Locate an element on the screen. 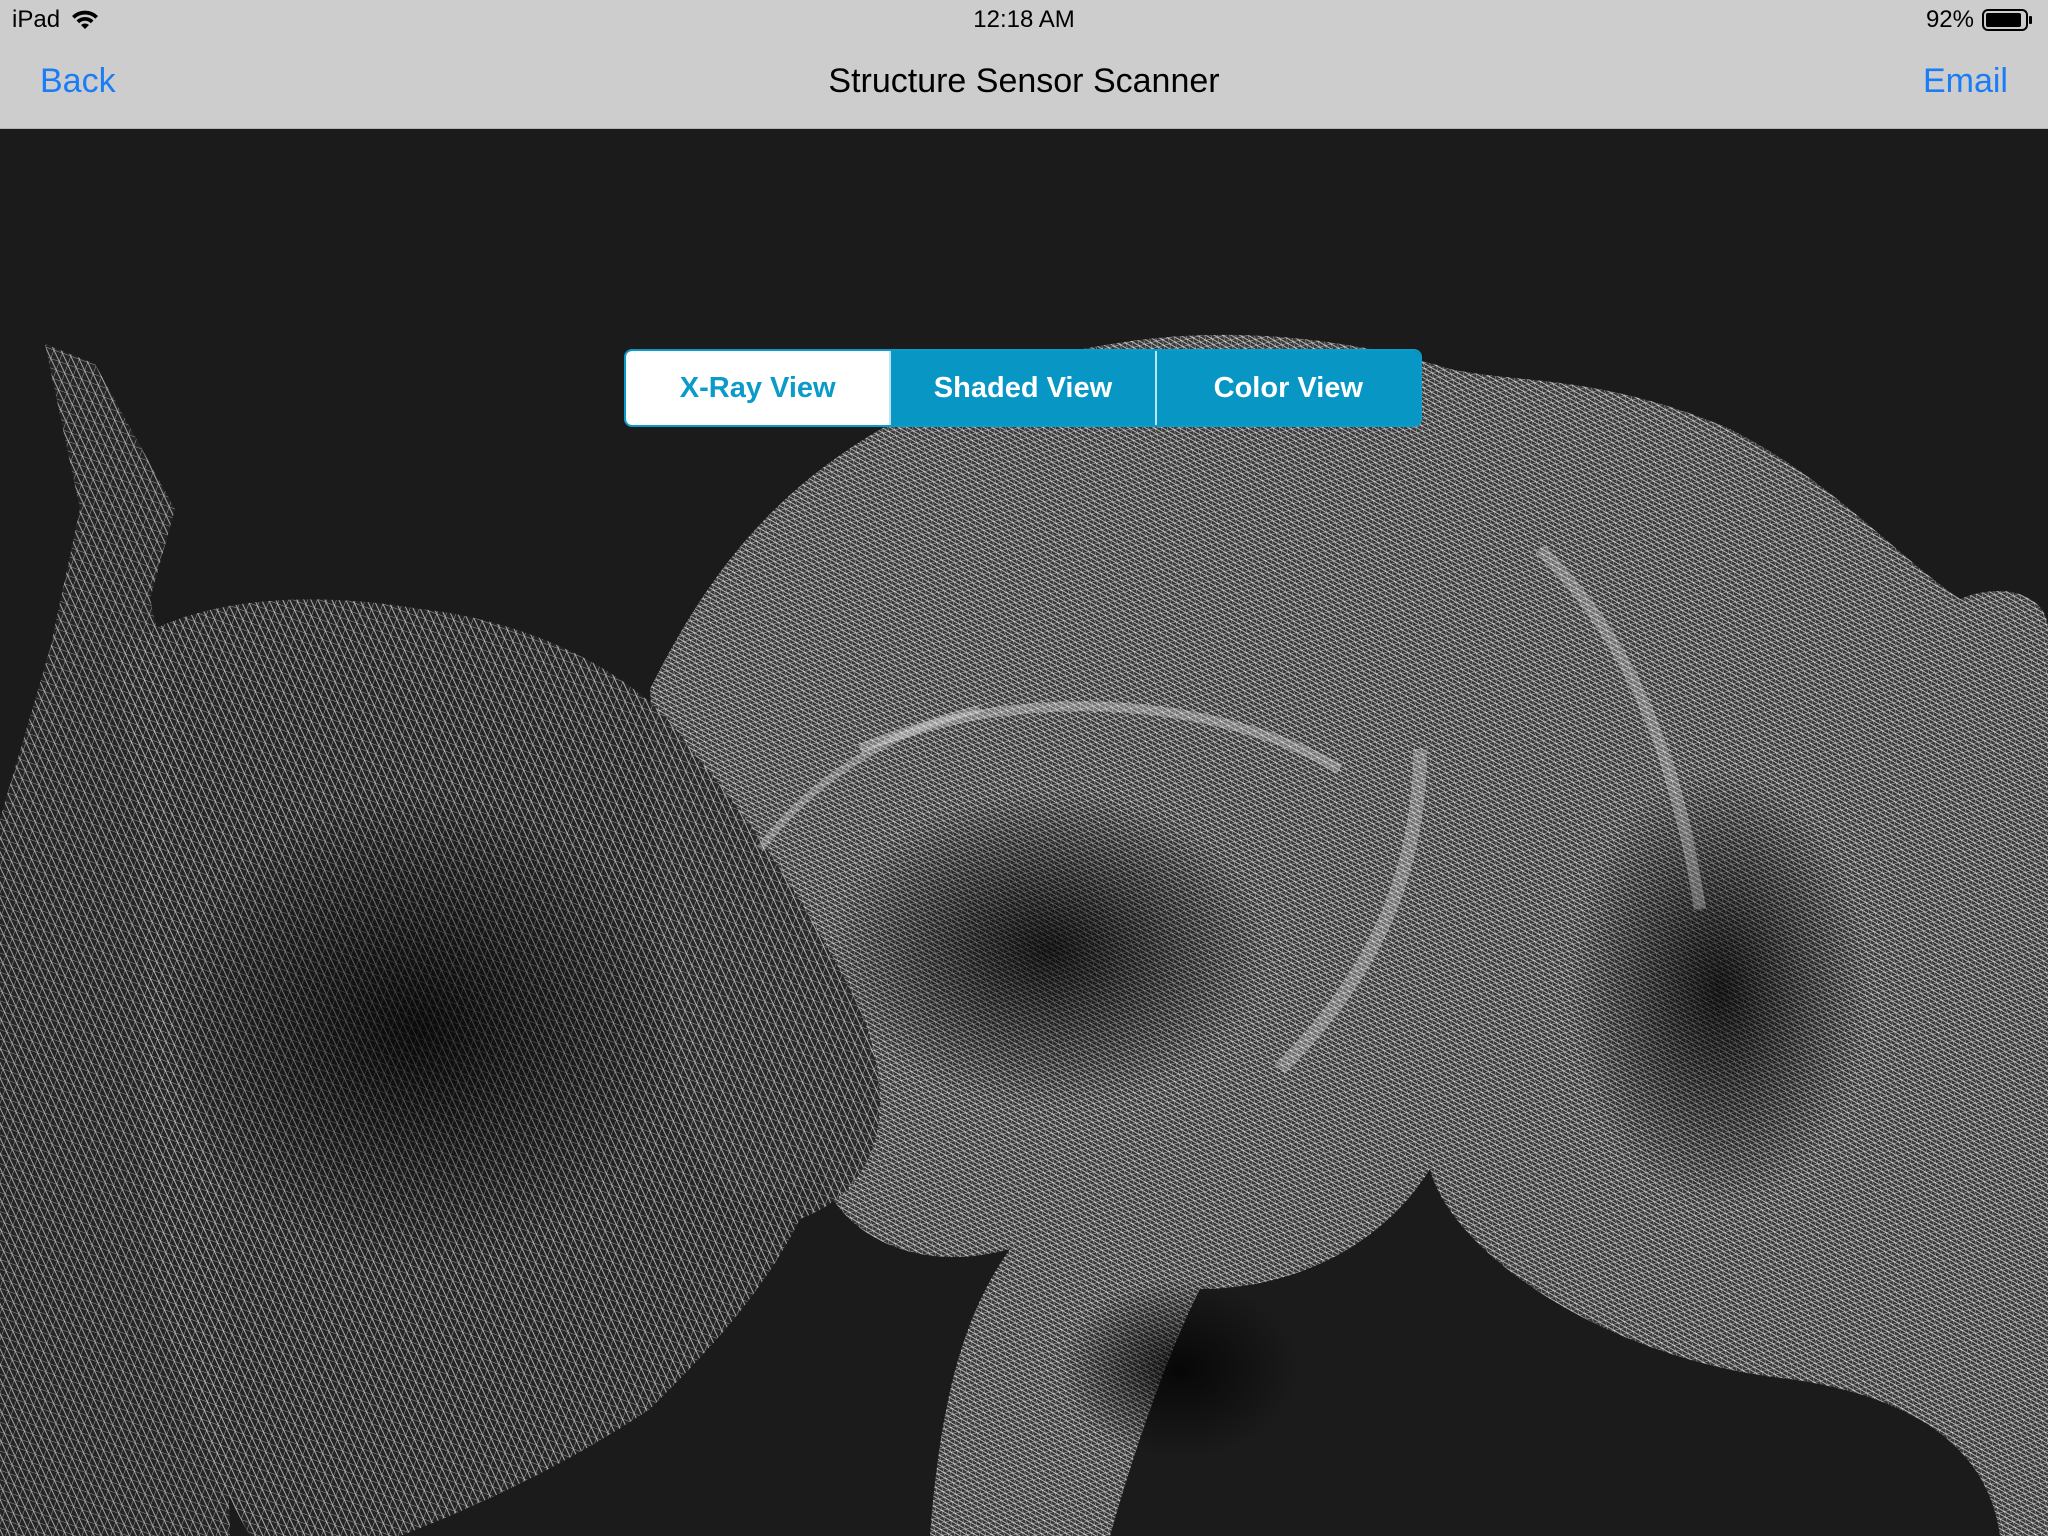  page-title: Structure Sensor Scanner is located at coordinates (1024, 81).